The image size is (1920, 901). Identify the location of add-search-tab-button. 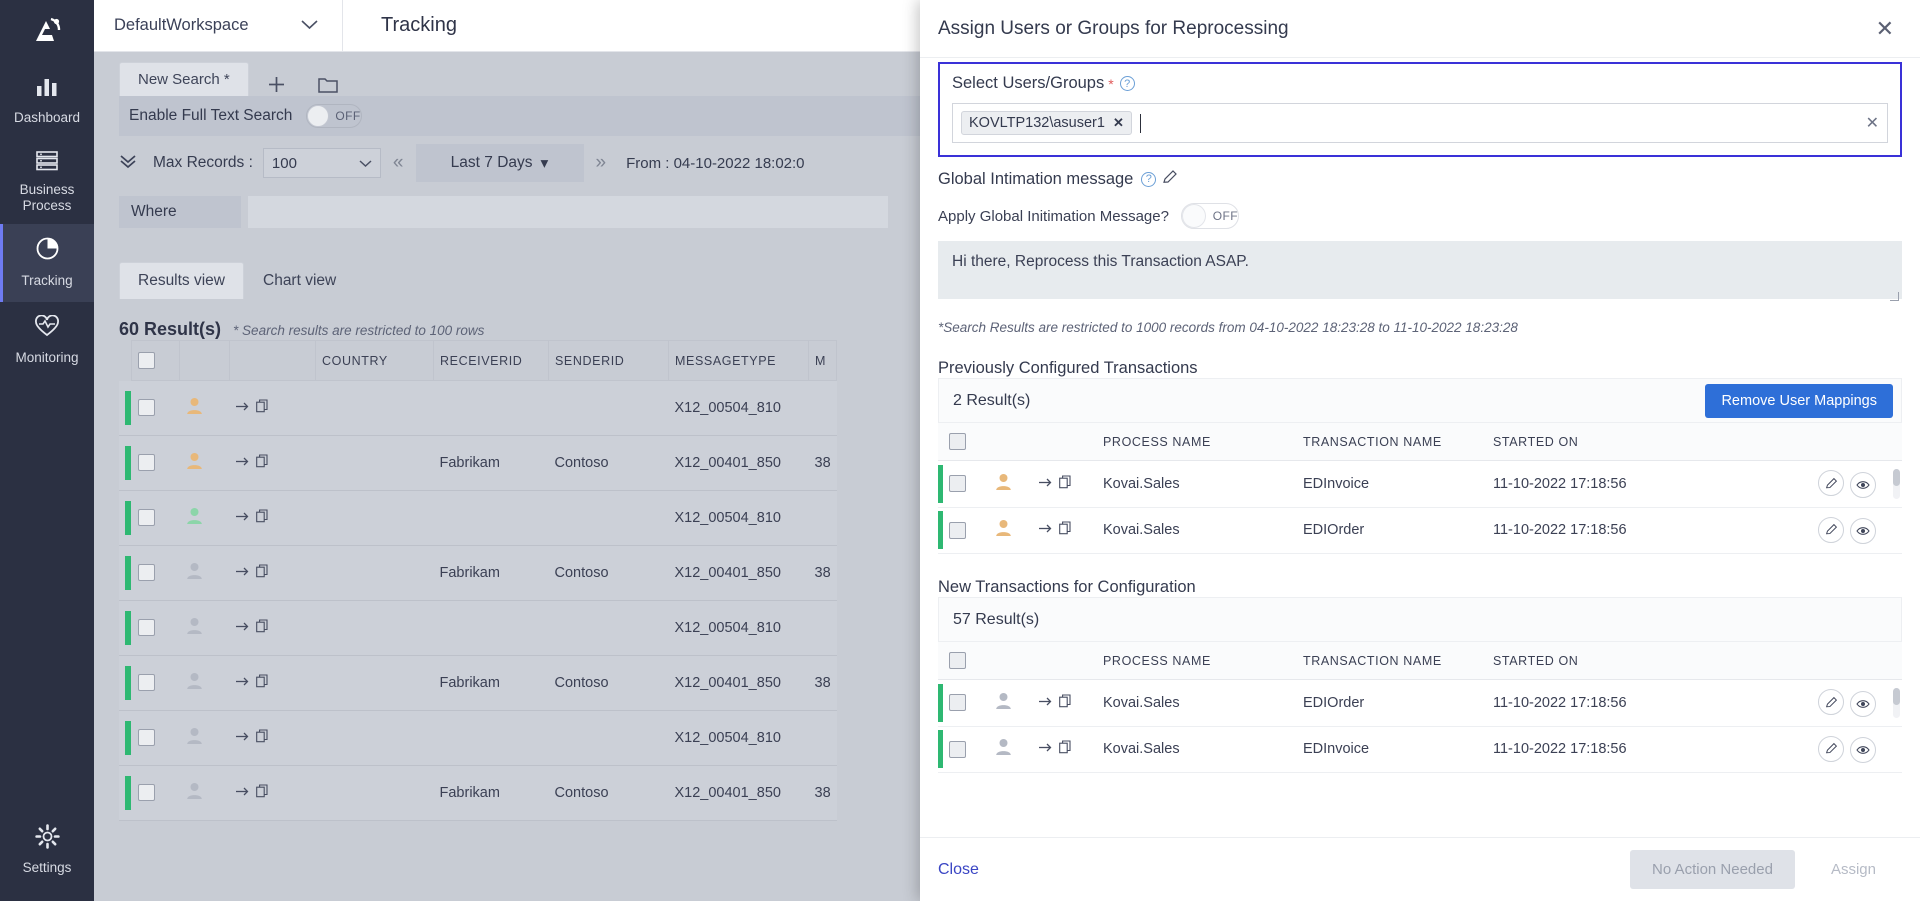
(274, 84).